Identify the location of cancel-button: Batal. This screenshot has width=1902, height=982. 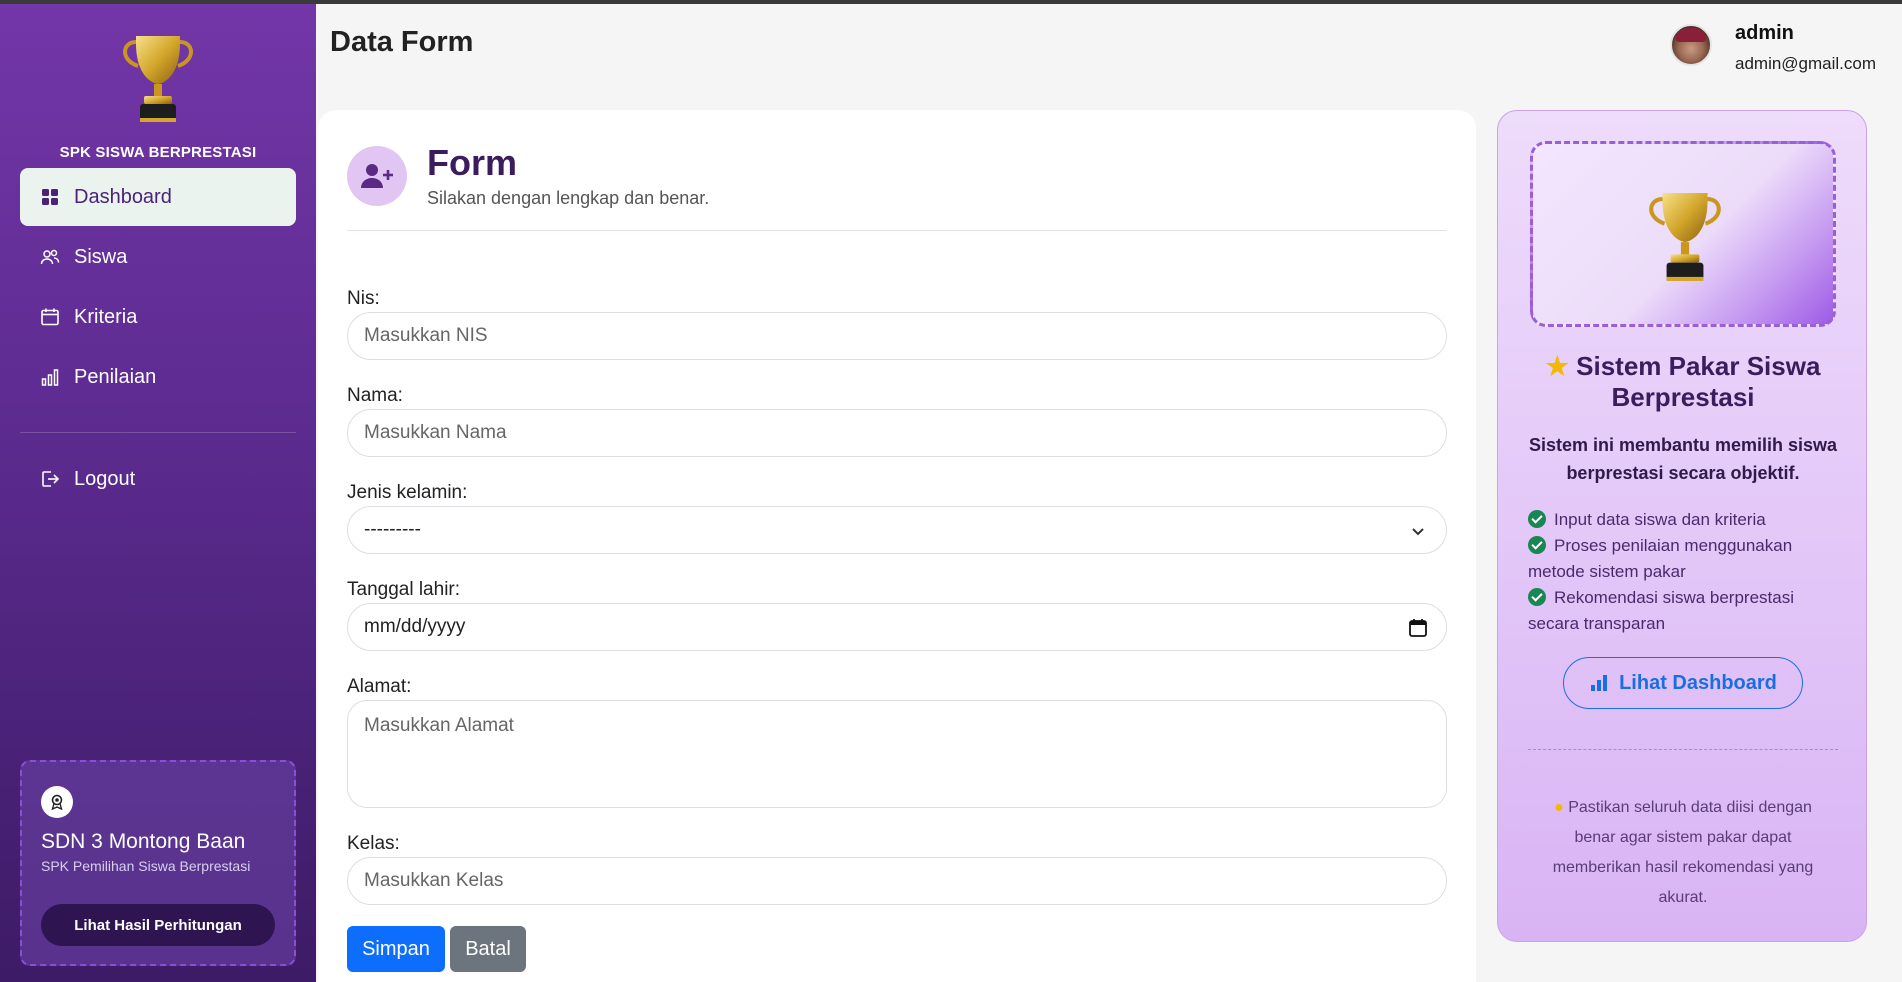
(488, 949).